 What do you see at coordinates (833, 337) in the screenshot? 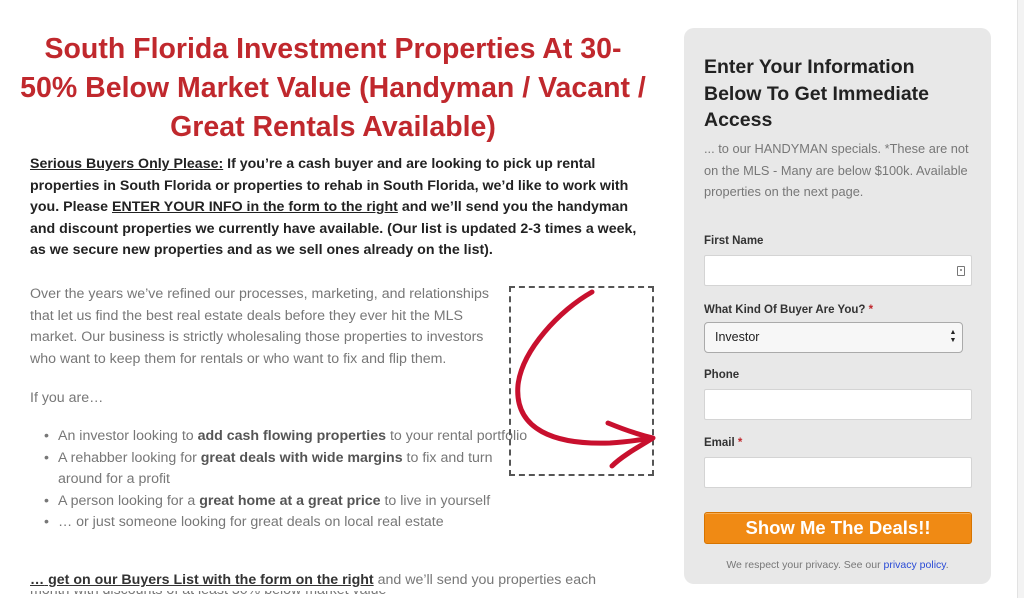
I see `buyer-type-select: Investor ▲ ▼` at bounding box center [833, 337].